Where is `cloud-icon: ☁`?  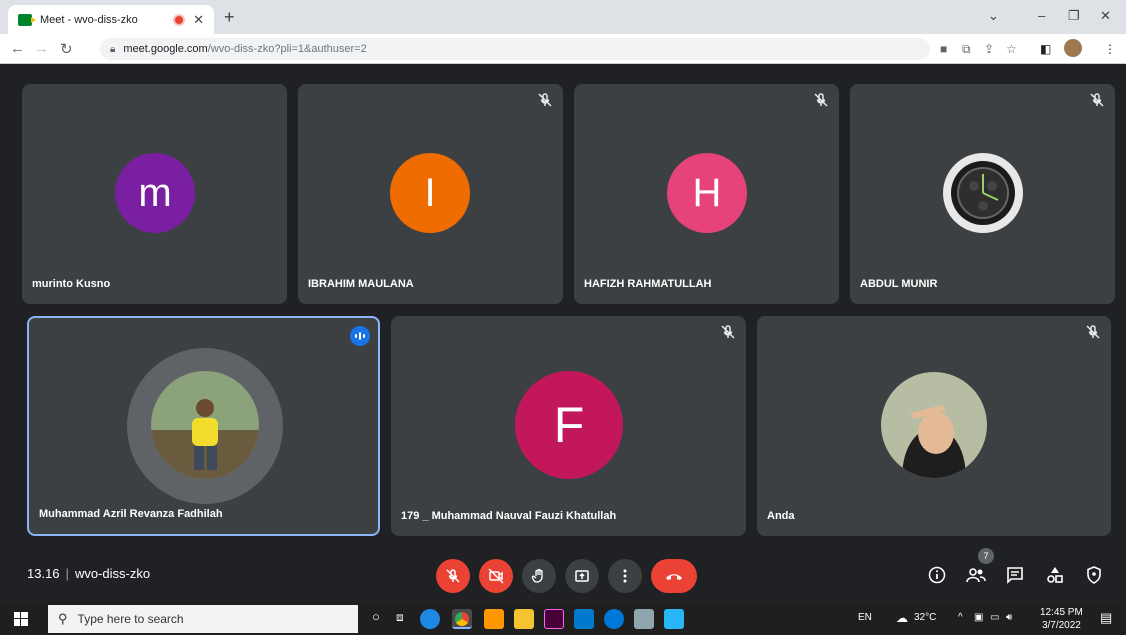
cloud-icon: ☁ is located at coordinates (902, 618).